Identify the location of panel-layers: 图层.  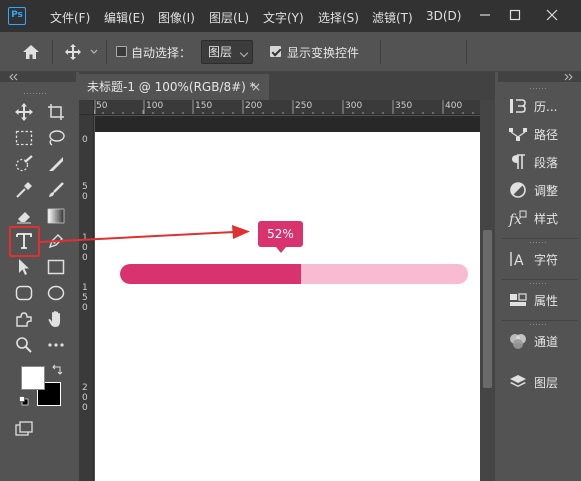
(539, 382).